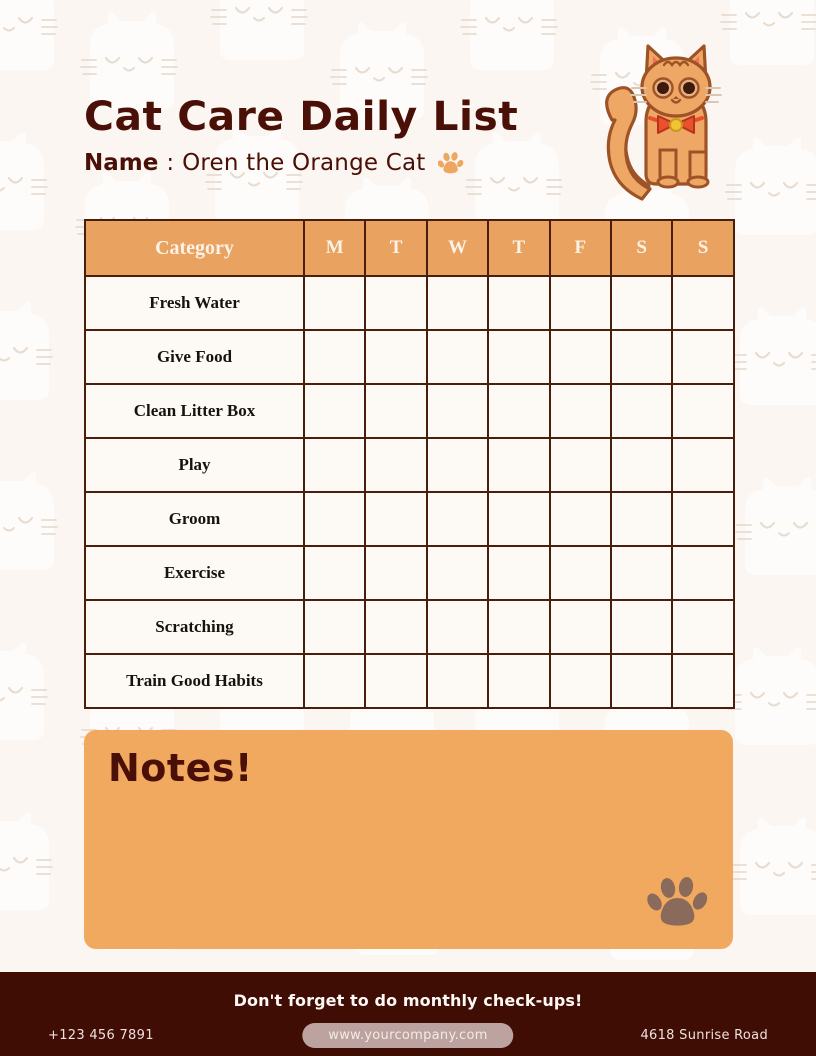  I want to click on footer-tagline: Don't forget to do monthly check-ups!, so click(408, 1000).